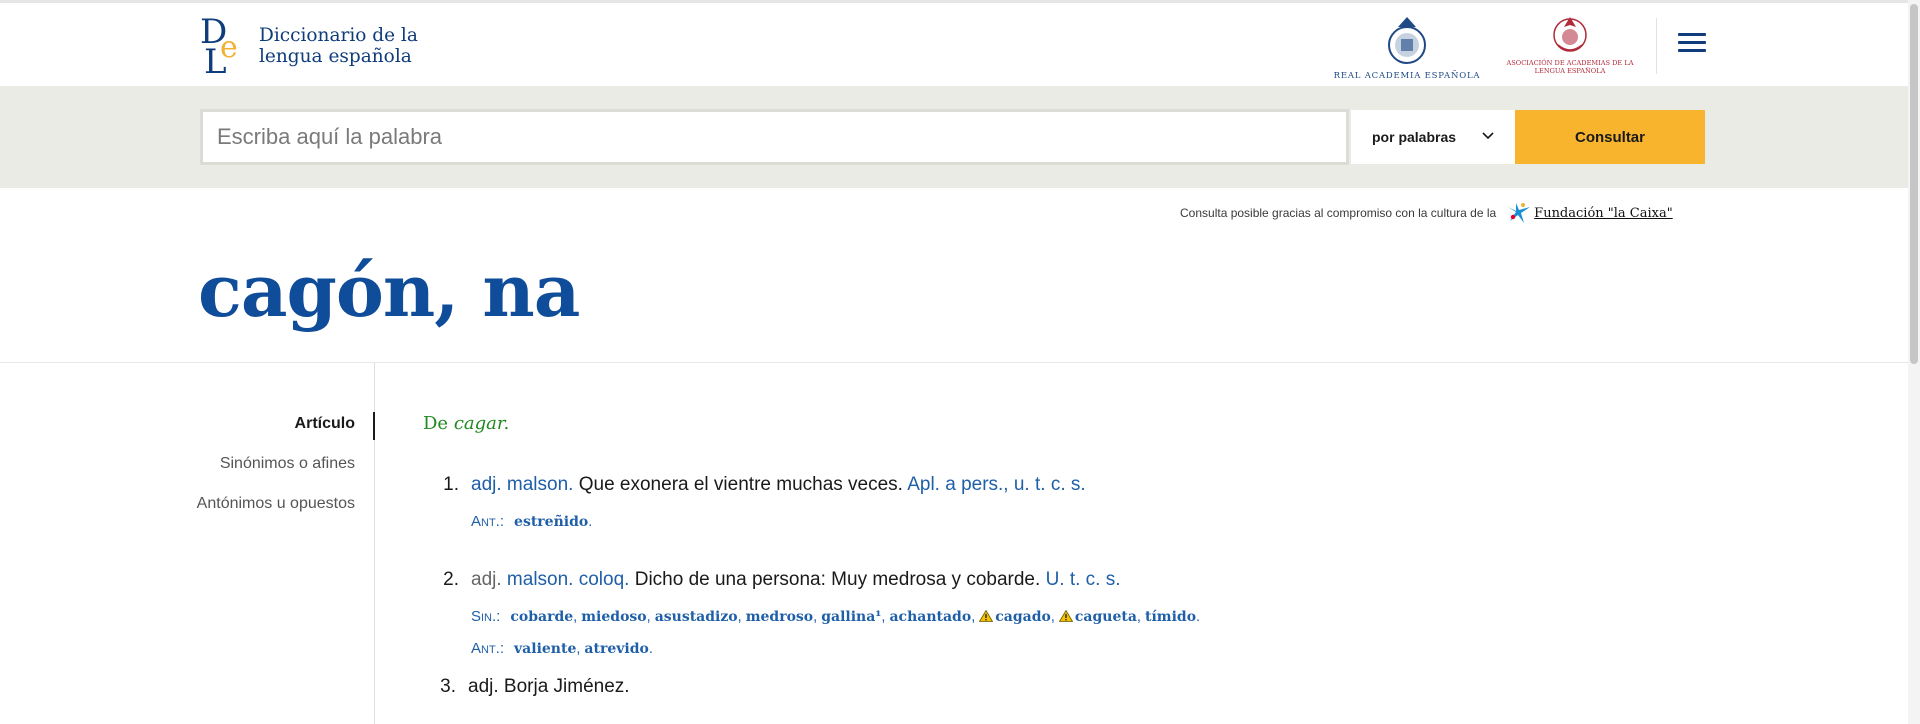 The width and height of the screenshot is (1920, 724). What do you see at coordinates (996, 484) in the screenshot?
I see `sense-usage: Apl. a pers., u. t. c. s.` at bounding box center [996, 484].